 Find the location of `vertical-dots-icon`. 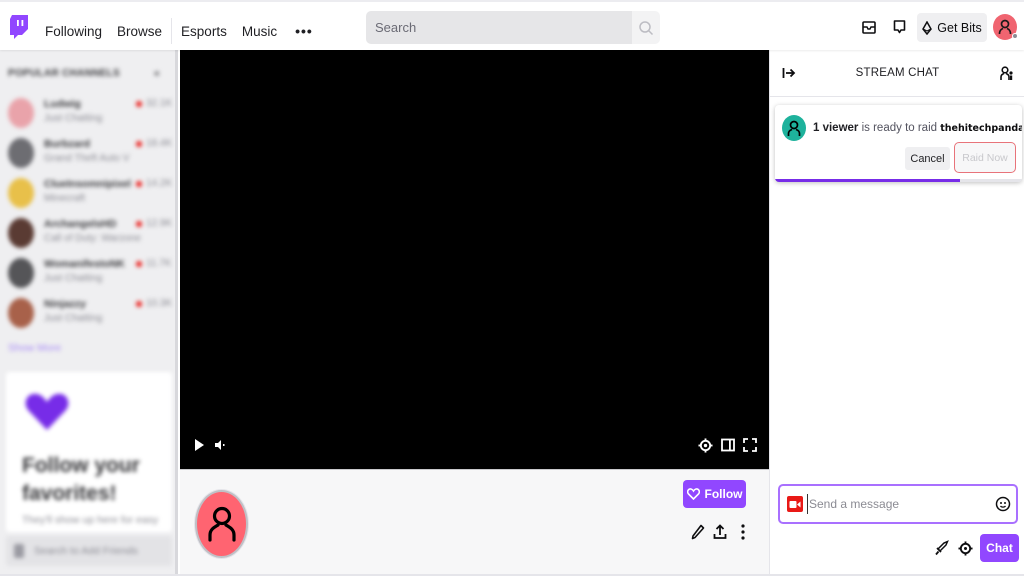

vertical-dots-icon is located at coordinates (743, 532).